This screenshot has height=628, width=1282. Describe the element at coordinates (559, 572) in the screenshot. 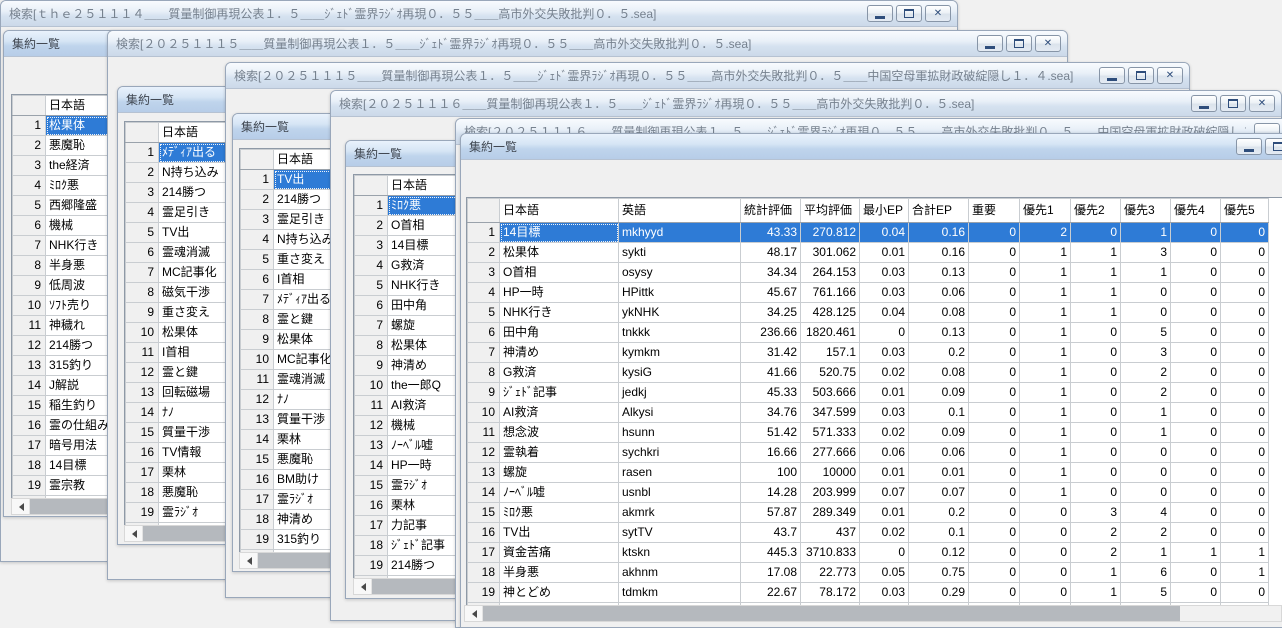

I see `grid-cell: 半身悪` at that location.